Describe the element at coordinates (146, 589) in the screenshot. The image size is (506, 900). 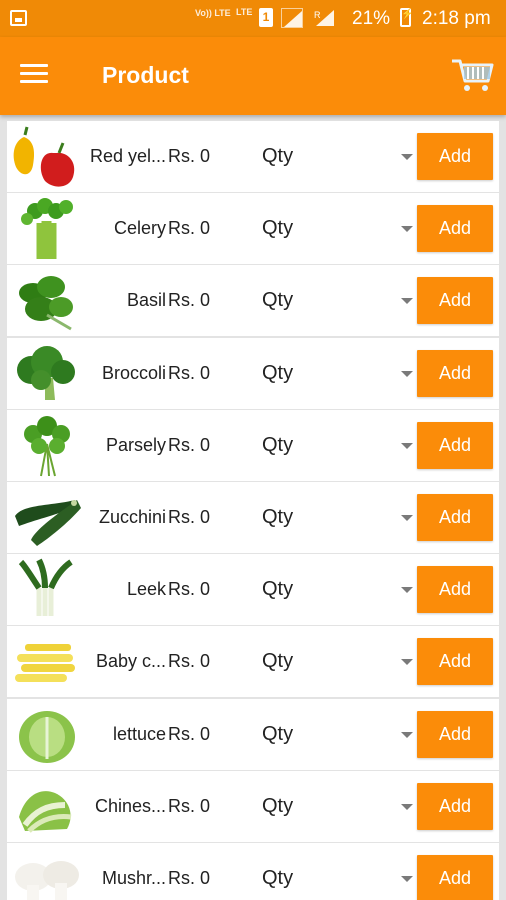
I see `product-name: Leek` at that location.